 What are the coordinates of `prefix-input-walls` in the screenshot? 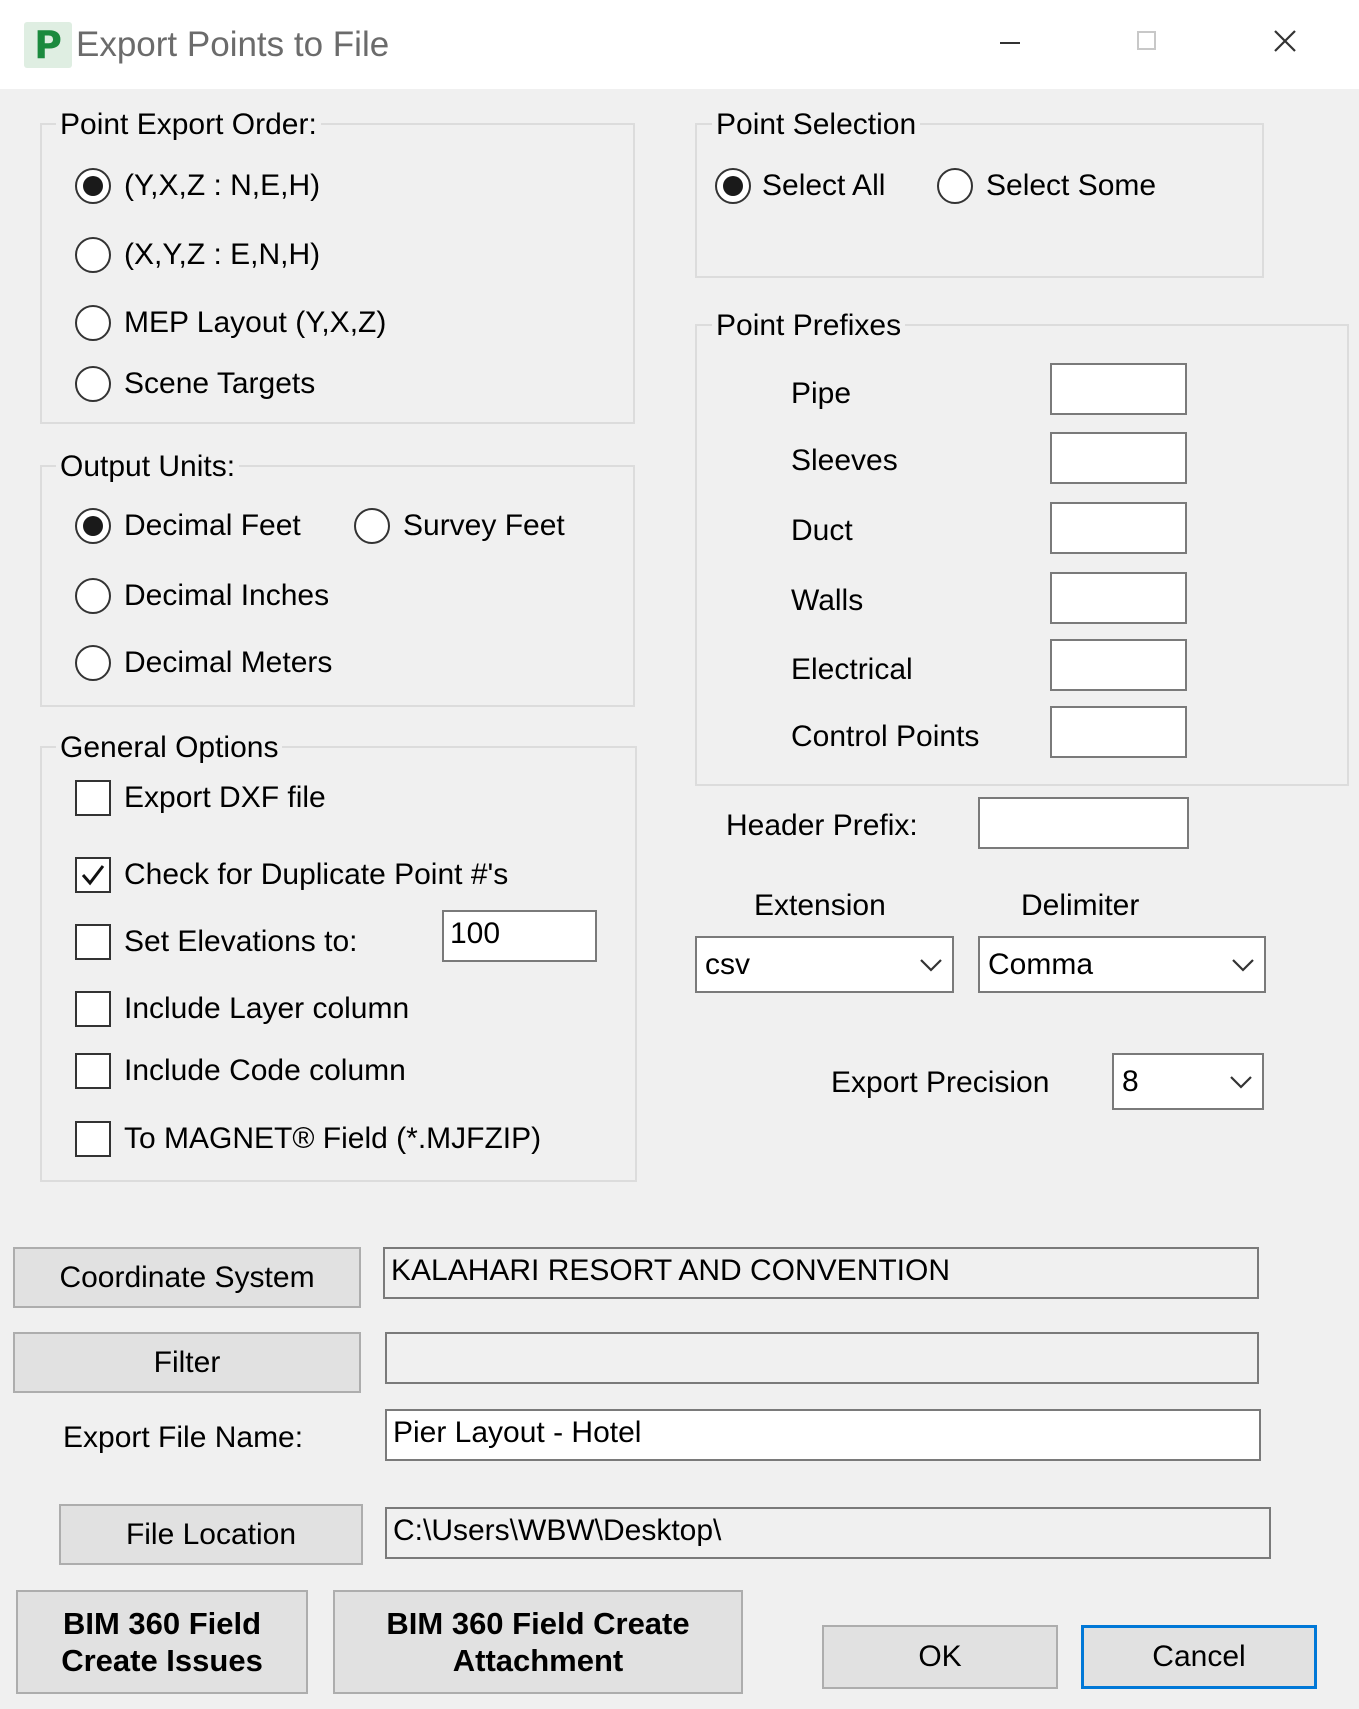 It's located at (1118, 598).